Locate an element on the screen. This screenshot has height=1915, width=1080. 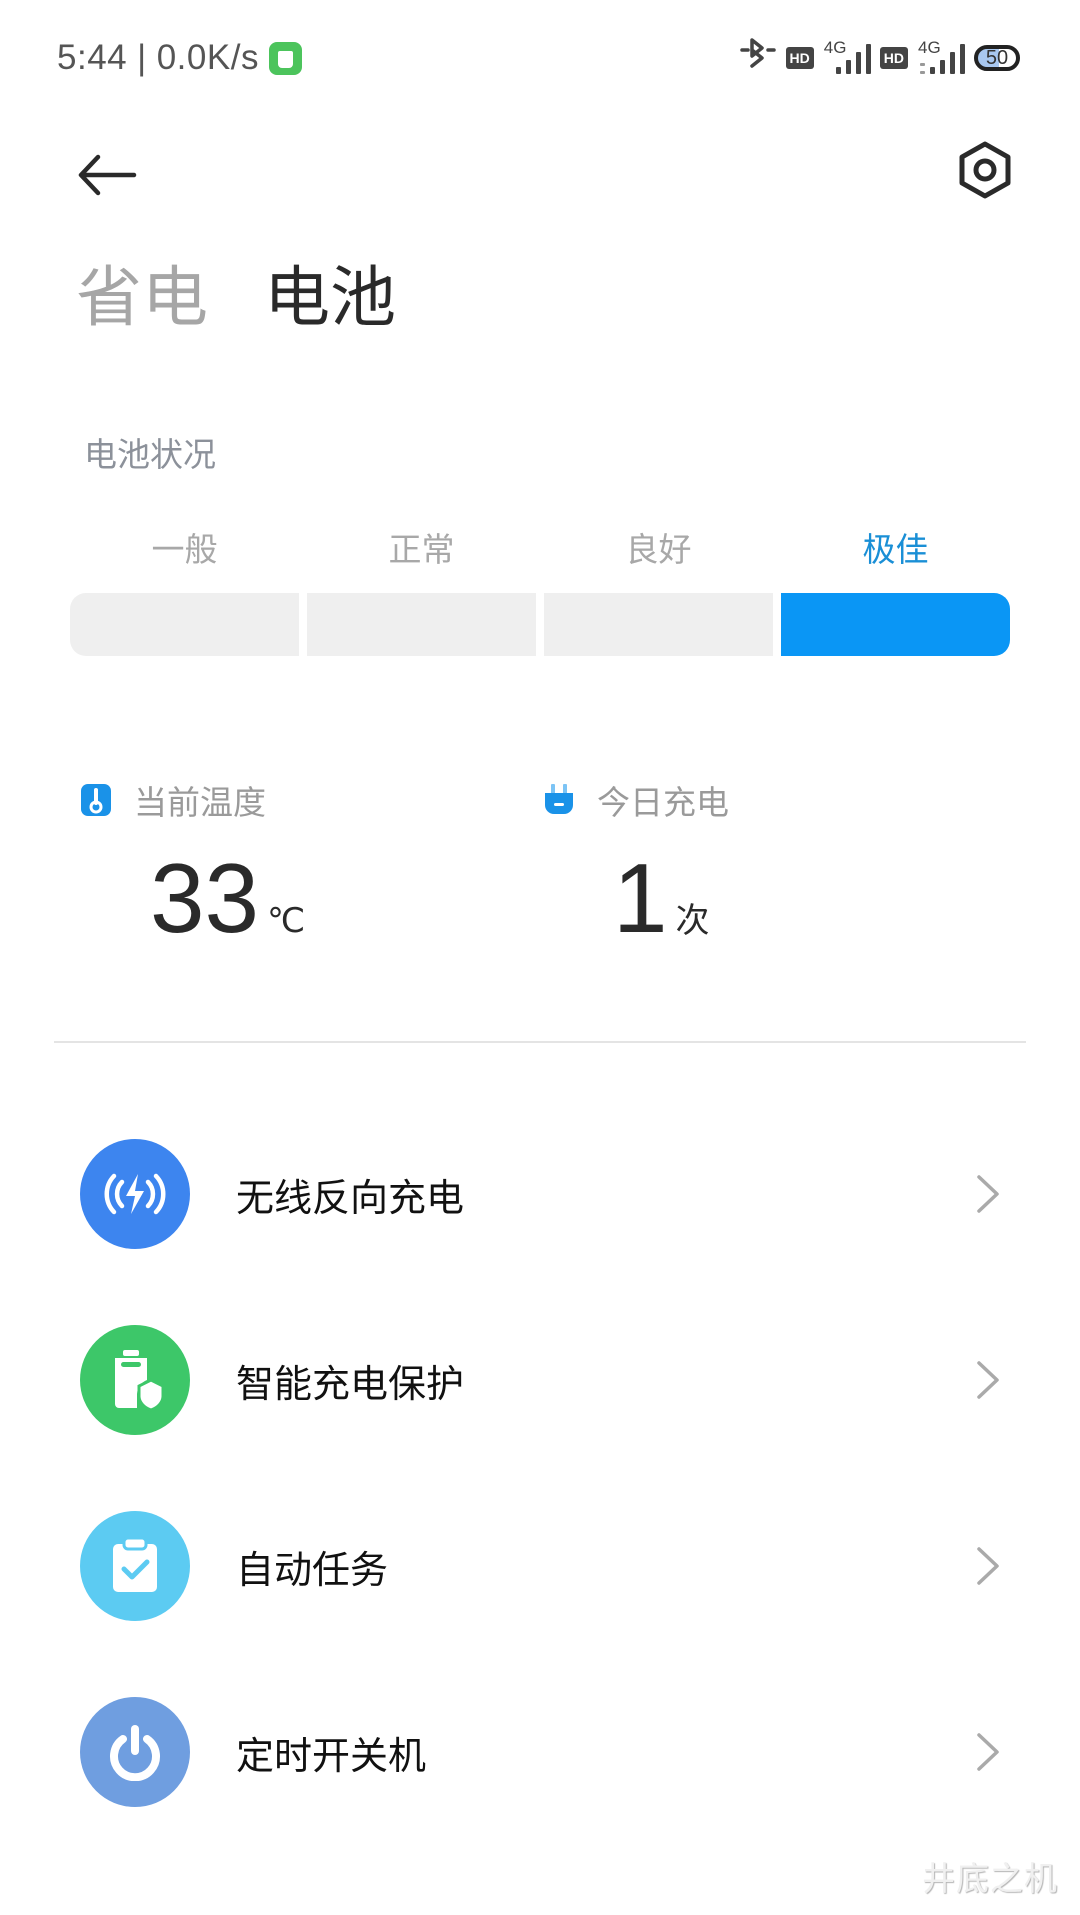
power-icon is located at coordinates (135, 1752).